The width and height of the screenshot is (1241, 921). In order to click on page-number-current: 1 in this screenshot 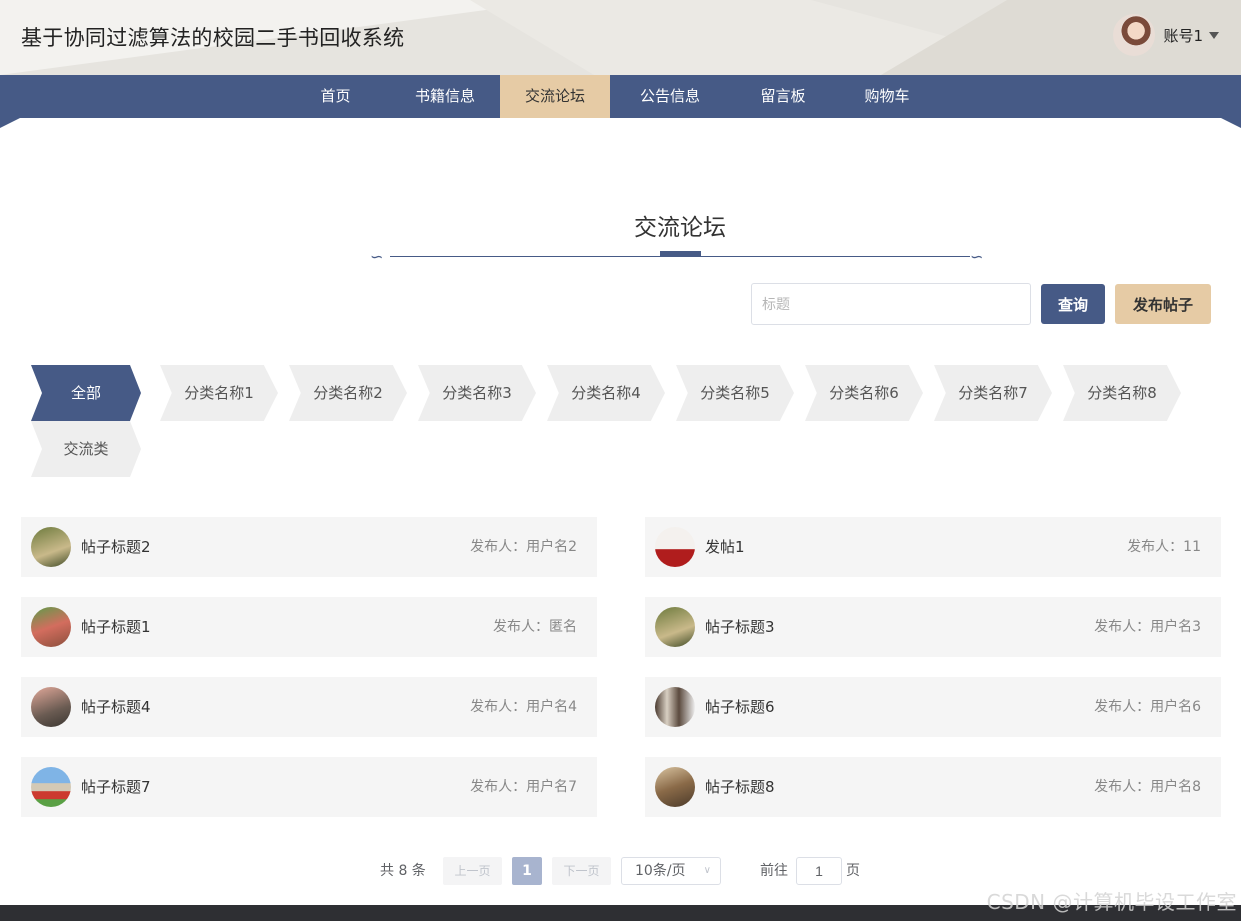, I will do `click(527, 871)`.